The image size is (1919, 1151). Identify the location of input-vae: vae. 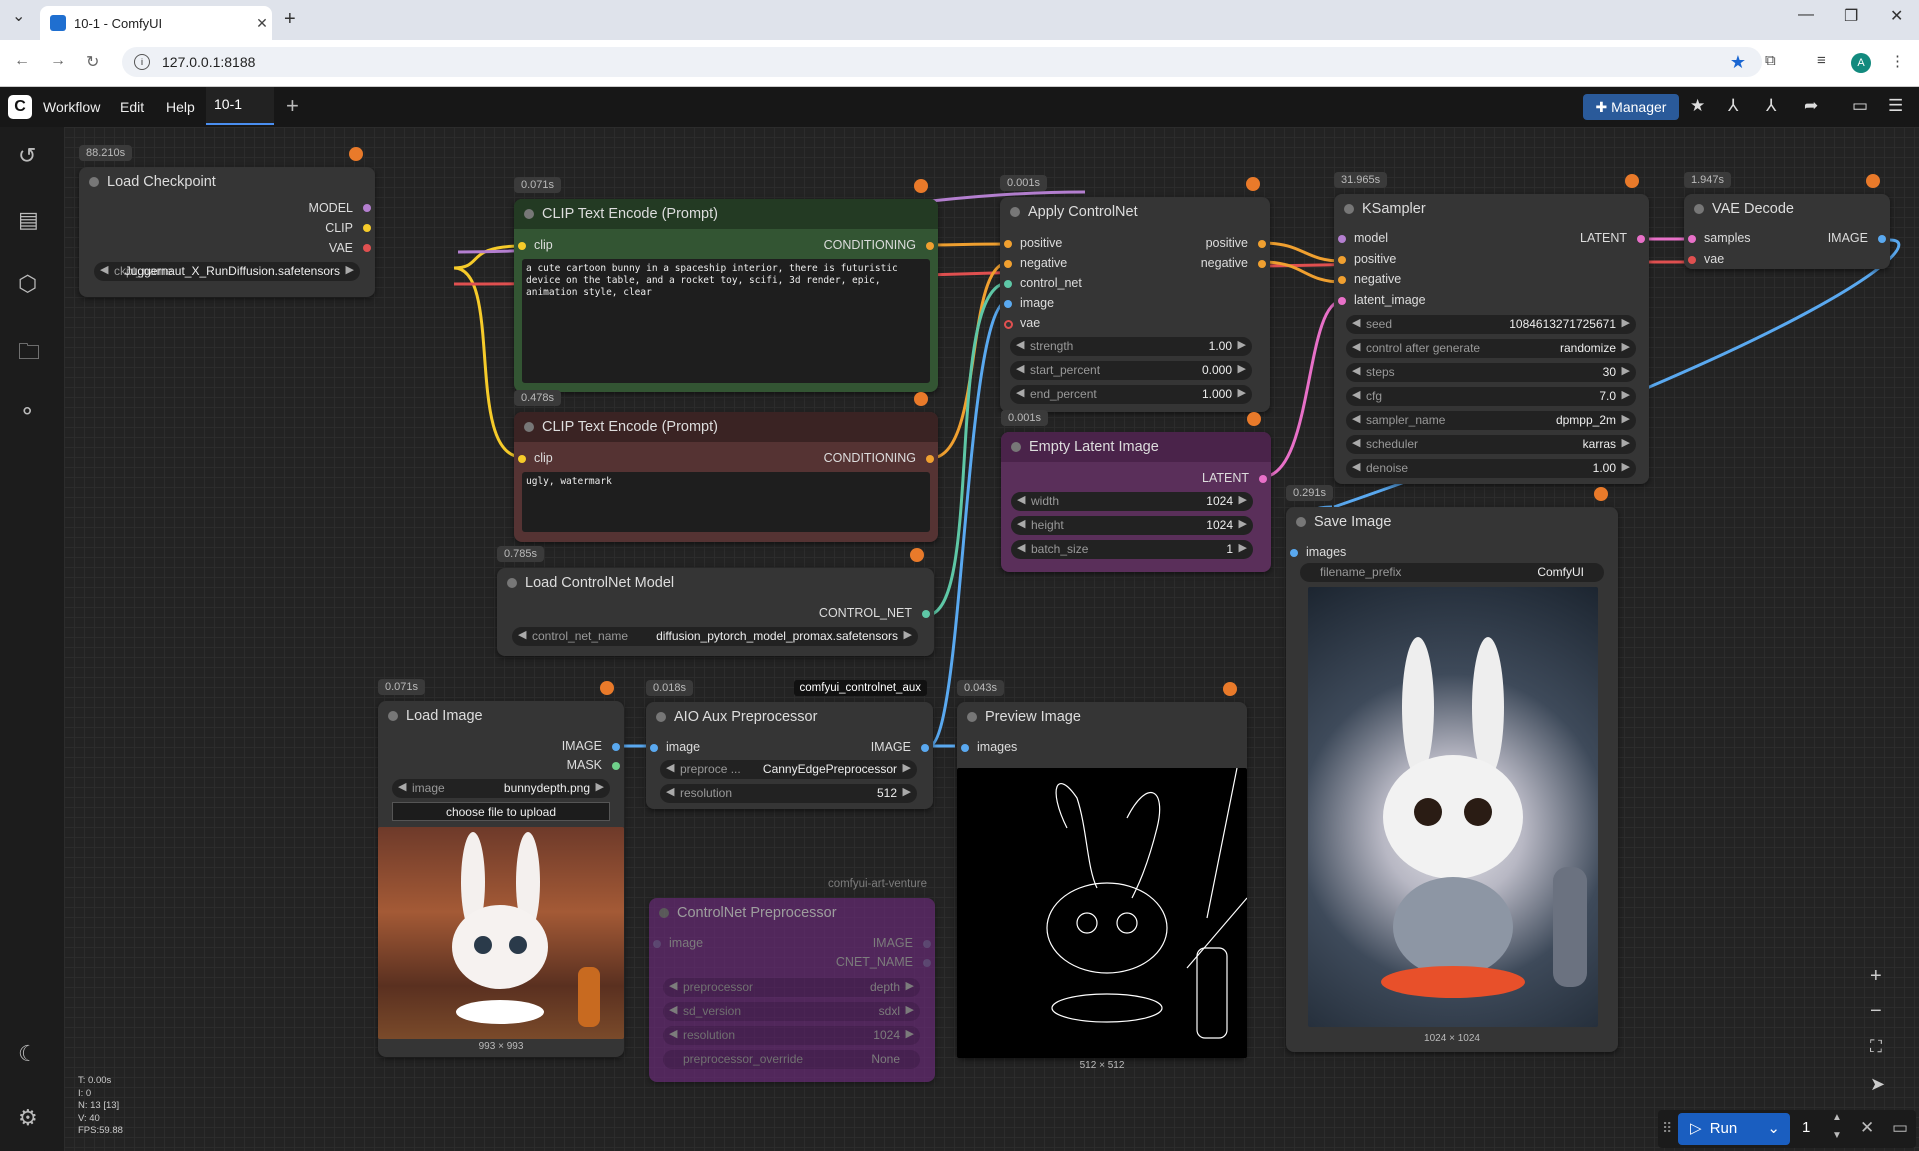
(1714, 259).